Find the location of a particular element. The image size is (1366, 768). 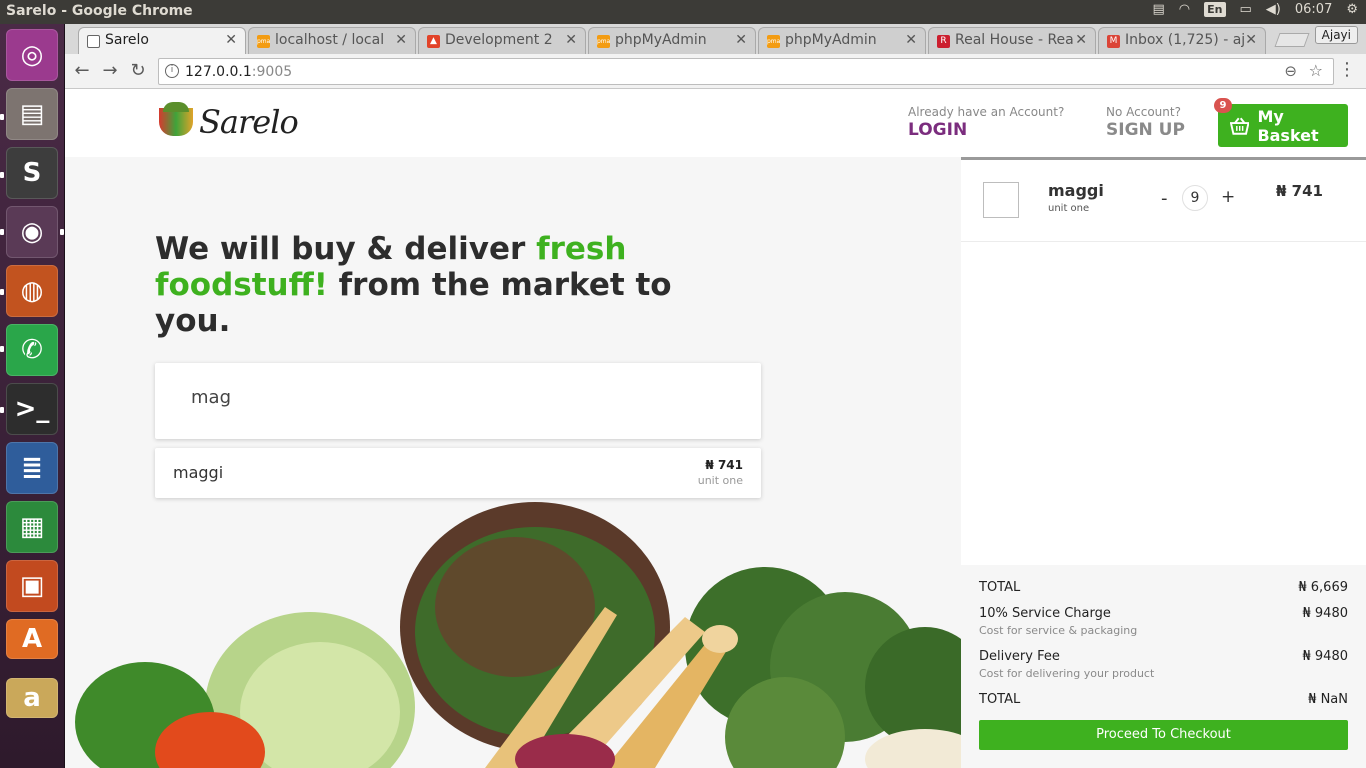

browser-tab: pma localhost / local ✕ is located at coordinates (332, 40).